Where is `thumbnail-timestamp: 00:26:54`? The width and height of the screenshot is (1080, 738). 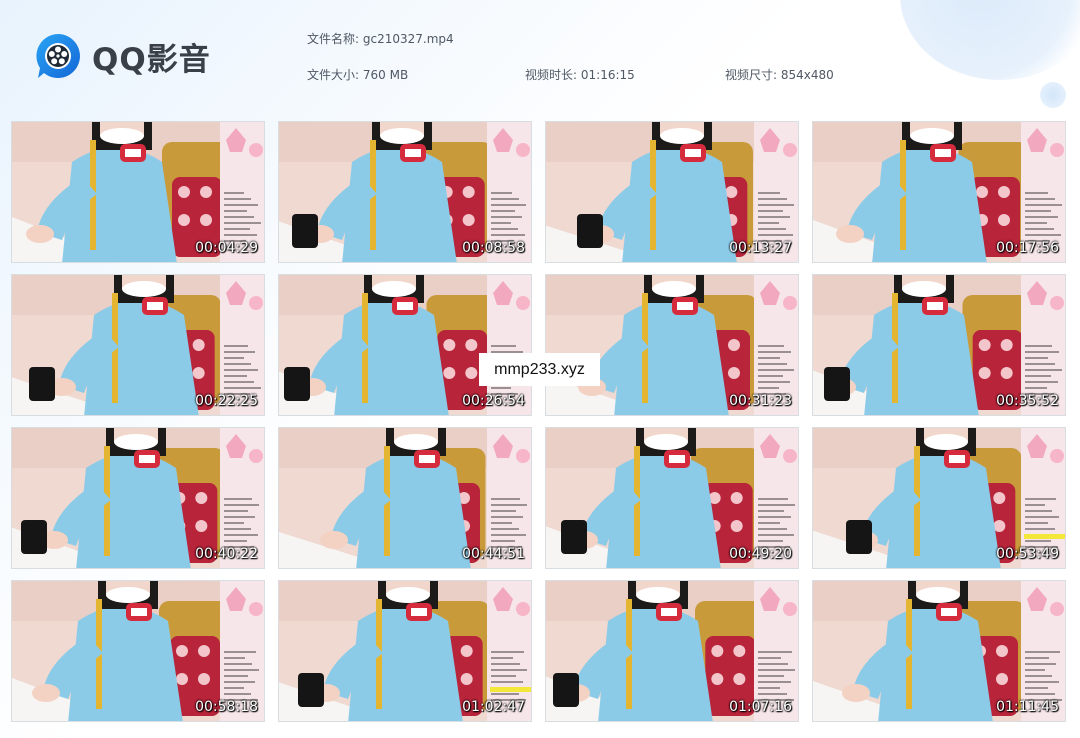 thumbnail-timestamp: 00:26:54 is located at coordinates (493, 401).